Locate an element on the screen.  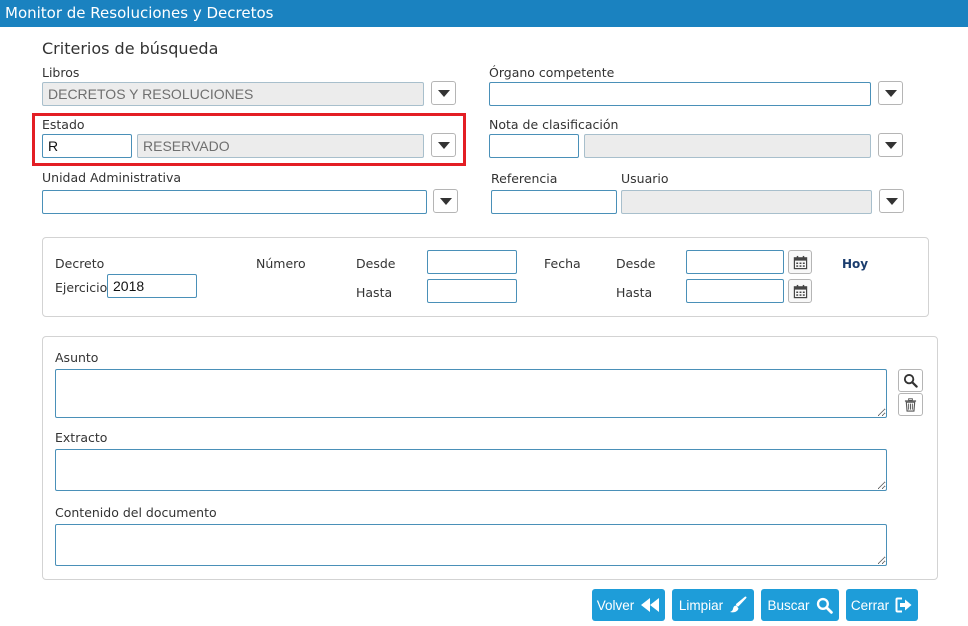
fecha-desde-input is located at coordinates (735, 262).